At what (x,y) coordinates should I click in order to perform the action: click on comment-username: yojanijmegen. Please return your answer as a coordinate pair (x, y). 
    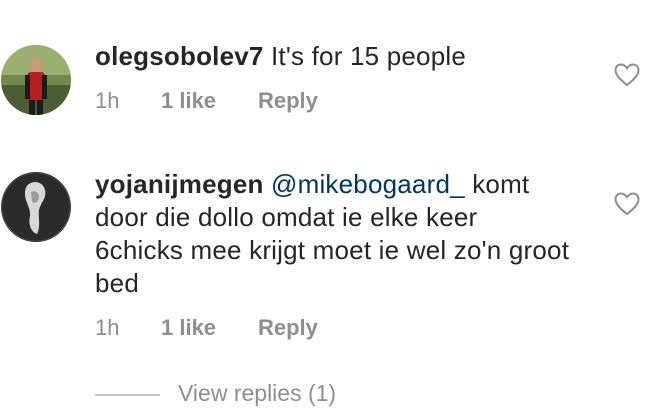
    Looking at the image, I should click on (179, 184).